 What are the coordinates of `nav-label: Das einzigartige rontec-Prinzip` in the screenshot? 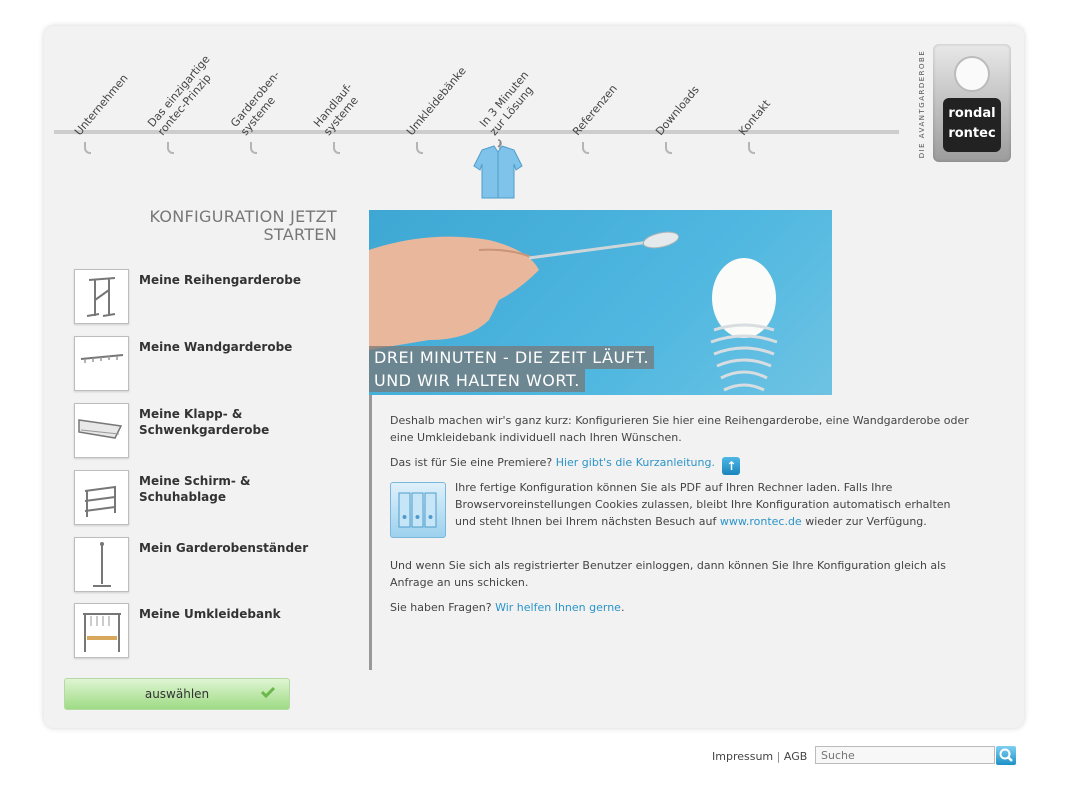 It's located at (179, 95).